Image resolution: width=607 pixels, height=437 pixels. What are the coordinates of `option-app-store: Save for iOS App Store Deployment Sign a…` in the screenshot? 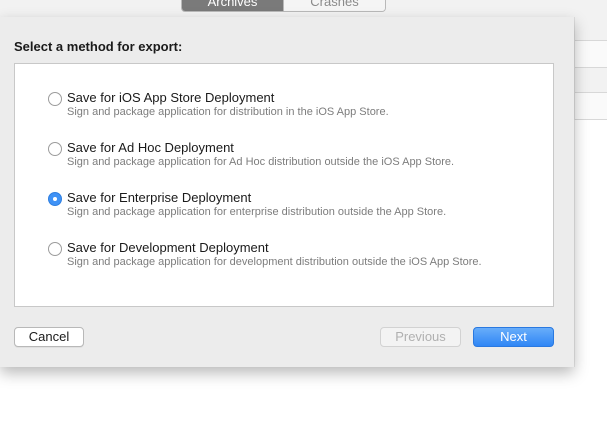 It's located at (288, 110).